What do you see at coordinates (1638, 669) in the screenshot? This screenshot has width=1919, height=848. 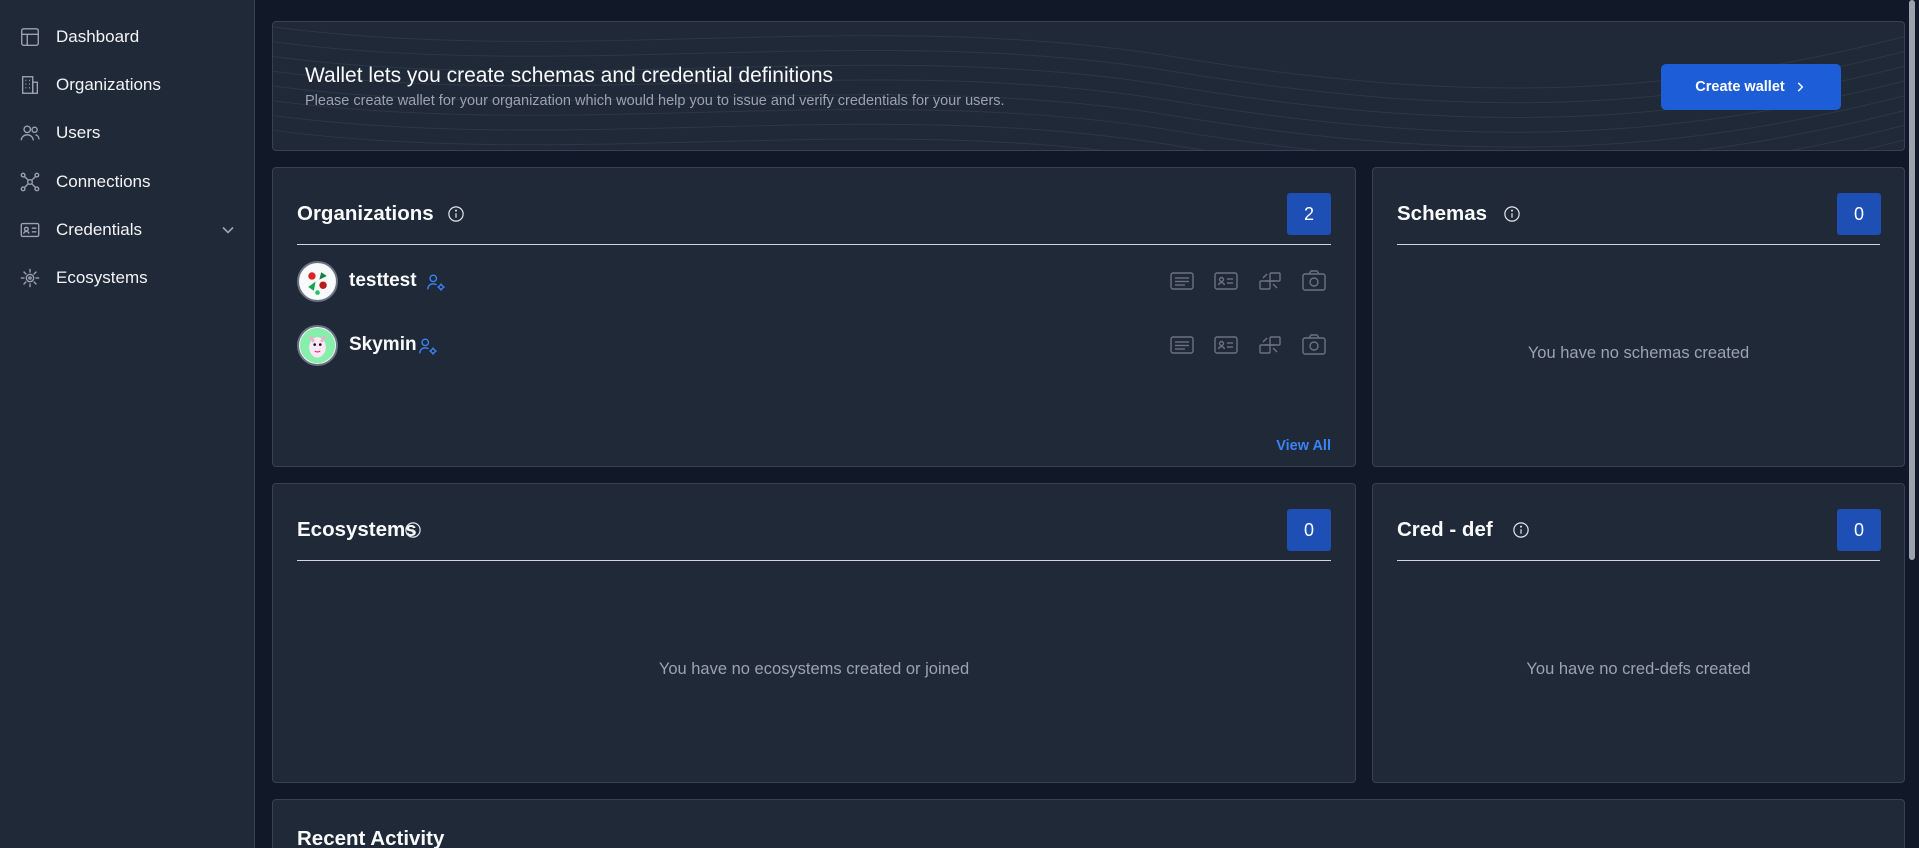 I see `creddefs-empty-message: You have no cred-defs created` at bounding box center [1638, 669].